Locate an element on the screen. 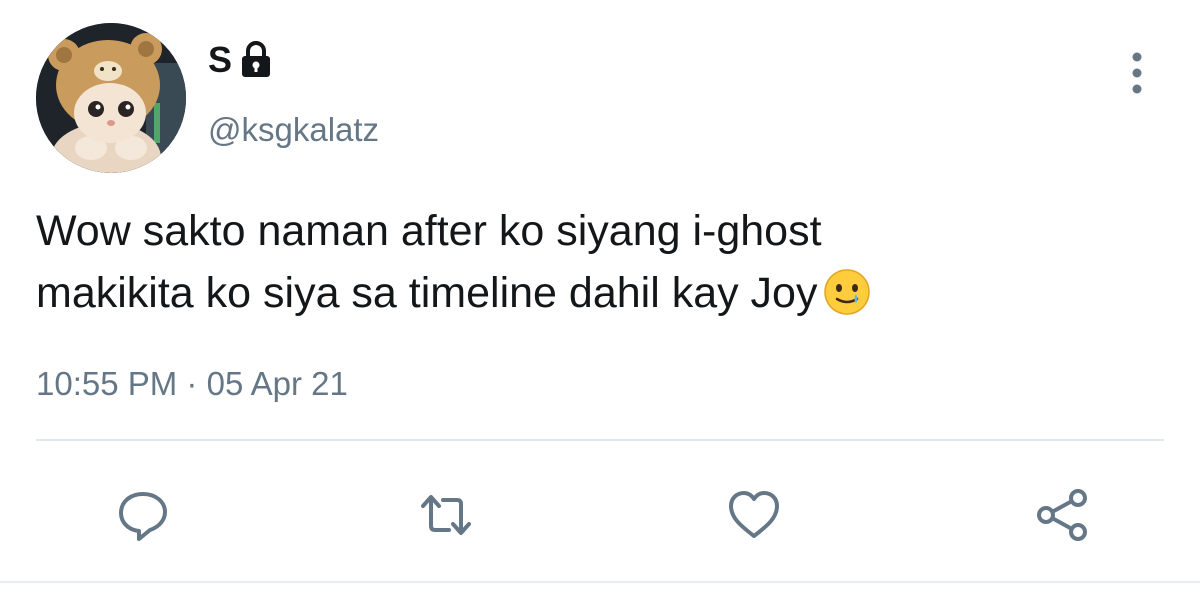 Image resolution: width=1200 pixels, height=600 pixels. tweet-text-line-1: Wow sakto naman after ko siyang i-ghost is located at coordinates (429, 231).